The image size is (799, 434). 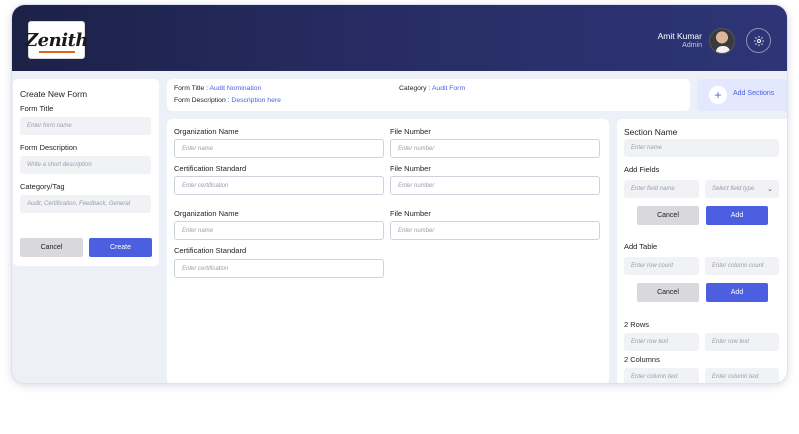 What do you see at coordinates (642, 359) in the screenshot?
I see `columns-count-label: 2 Columns` at bounding box center [642, 359].